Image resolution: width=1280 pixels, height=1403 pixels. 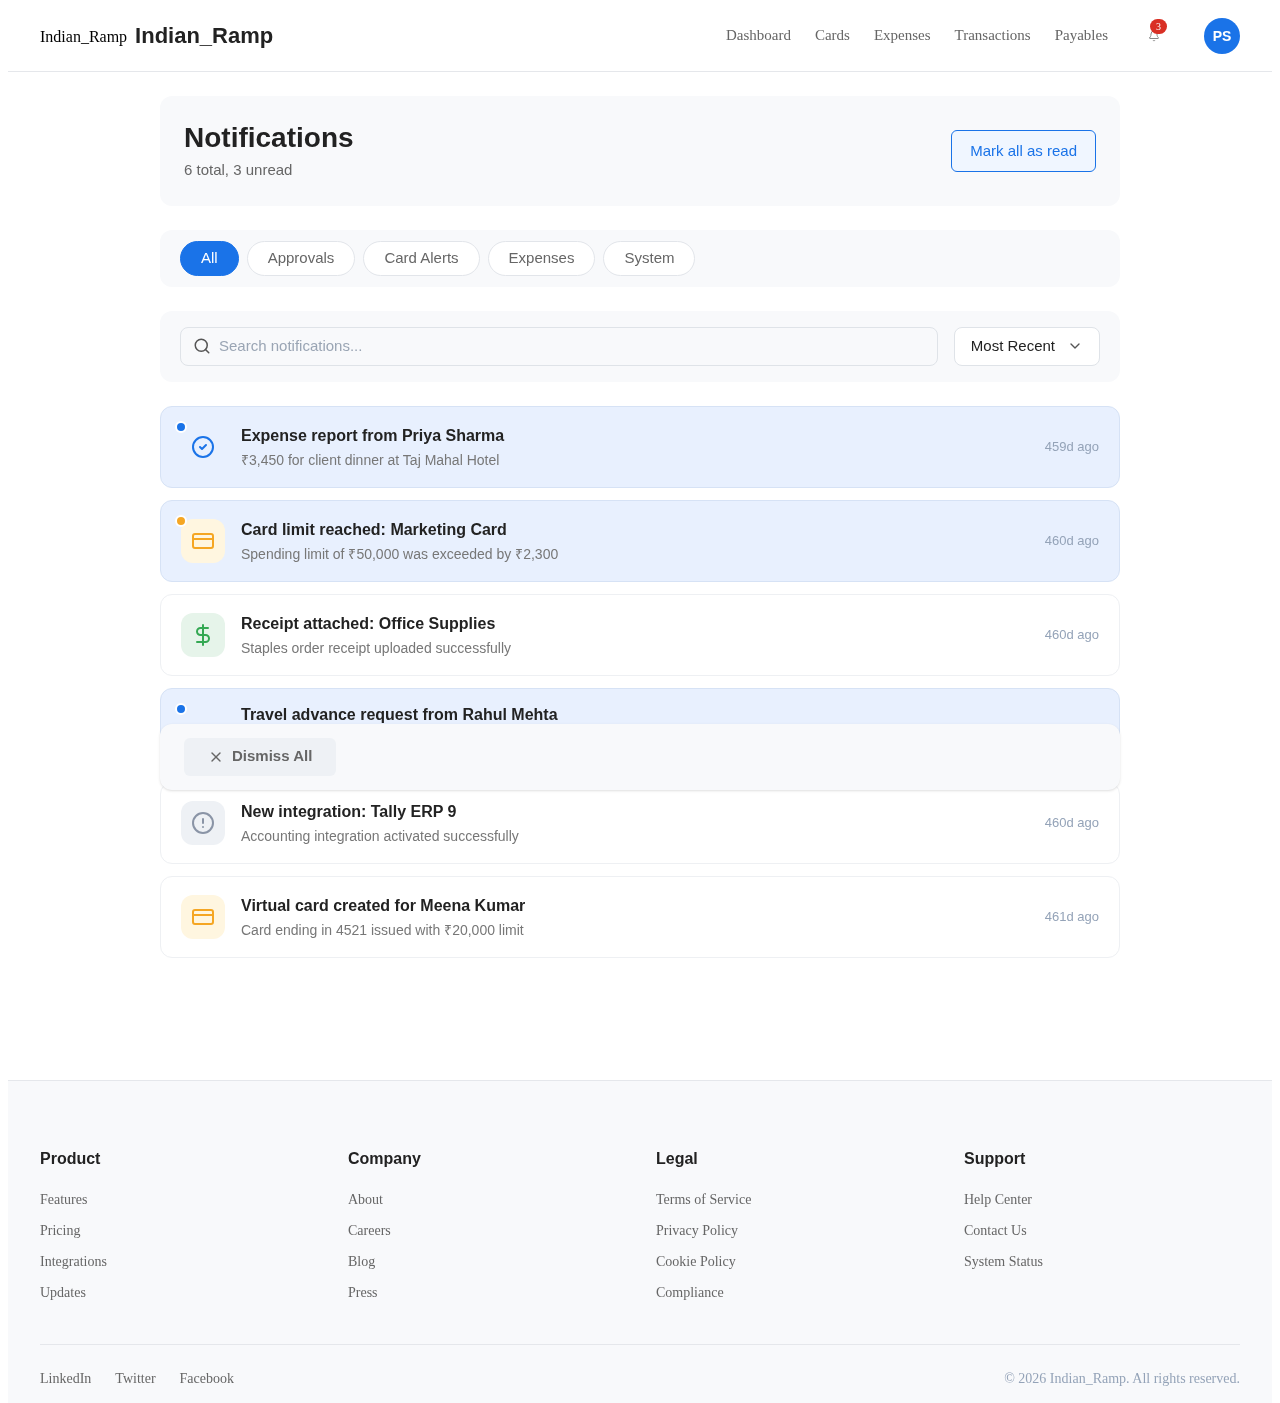 What do you see at coordinates (203, 446) in the screenshot?
I see `check-circle-icon` at bounding box center [203, 446].